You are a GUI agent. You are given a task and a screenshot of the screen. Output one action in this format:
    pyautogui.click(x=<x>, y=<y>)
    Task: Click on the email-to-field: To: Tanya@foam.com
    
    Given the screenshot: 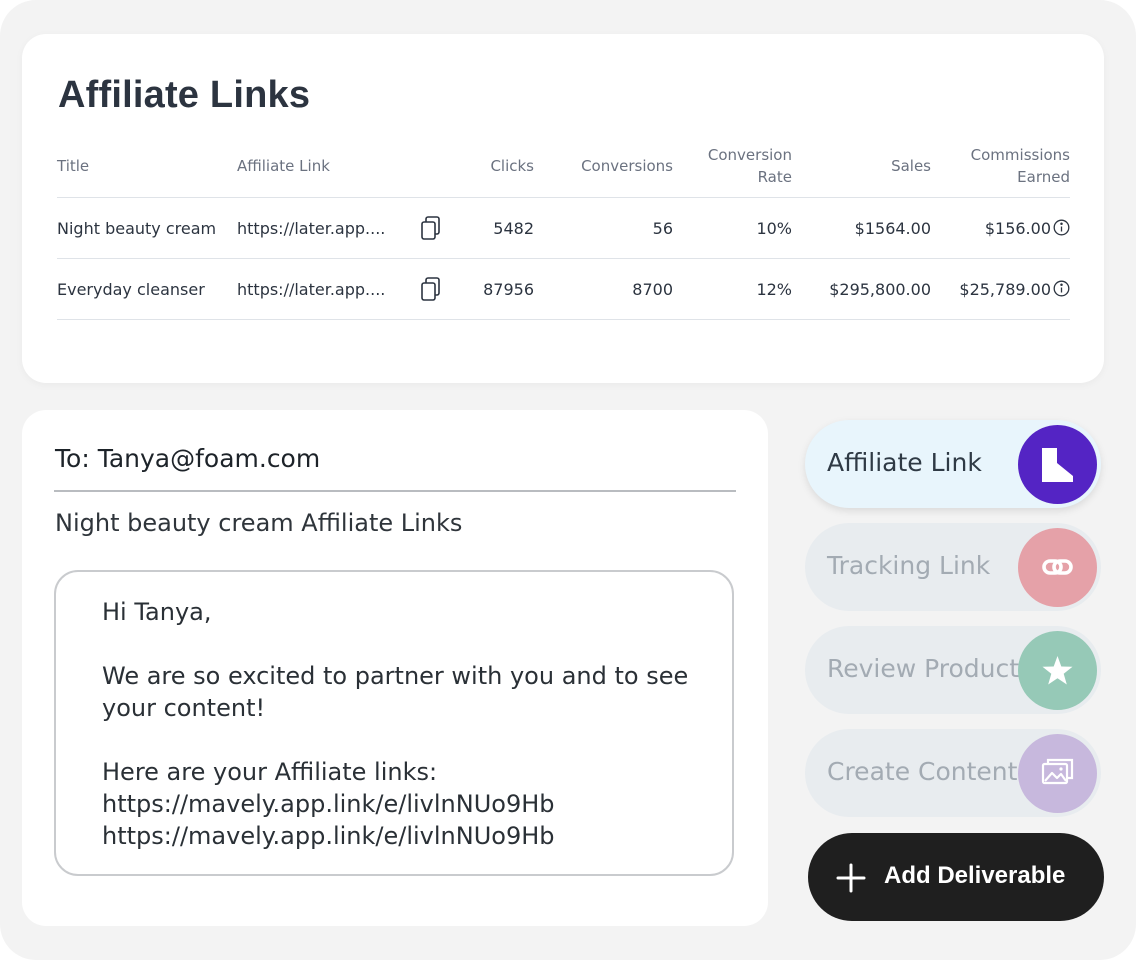 What is the action you would take?
    pyautogui.click(x=187, y=458)
    